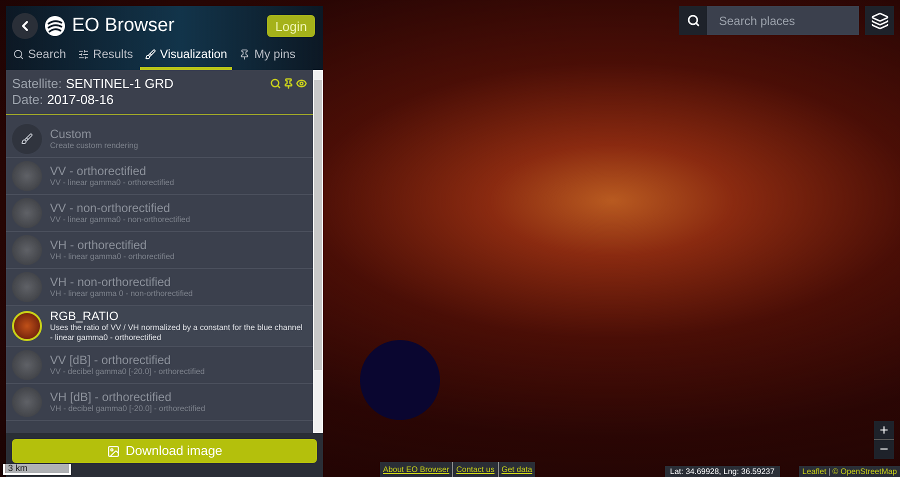 The width and height of the screenshot is (900, 477). Describe the element at coordinates (120, 84) in the screenshot. I see `satellite-value: SENTINEL-1 GRD` at that location.